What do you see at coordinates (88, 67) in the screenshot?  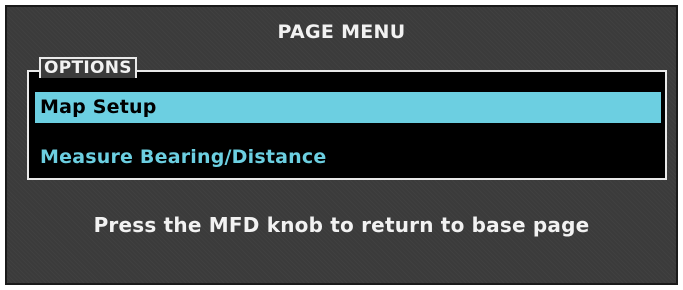 I see `options-section-label: OPTIONS` at bounding box center [88, 67].